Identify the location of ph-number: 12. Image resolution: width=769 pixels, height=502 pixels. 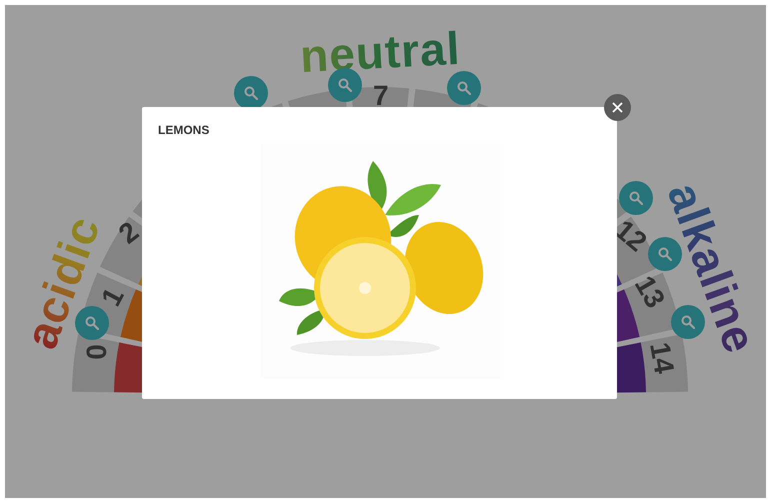
(631, 236).